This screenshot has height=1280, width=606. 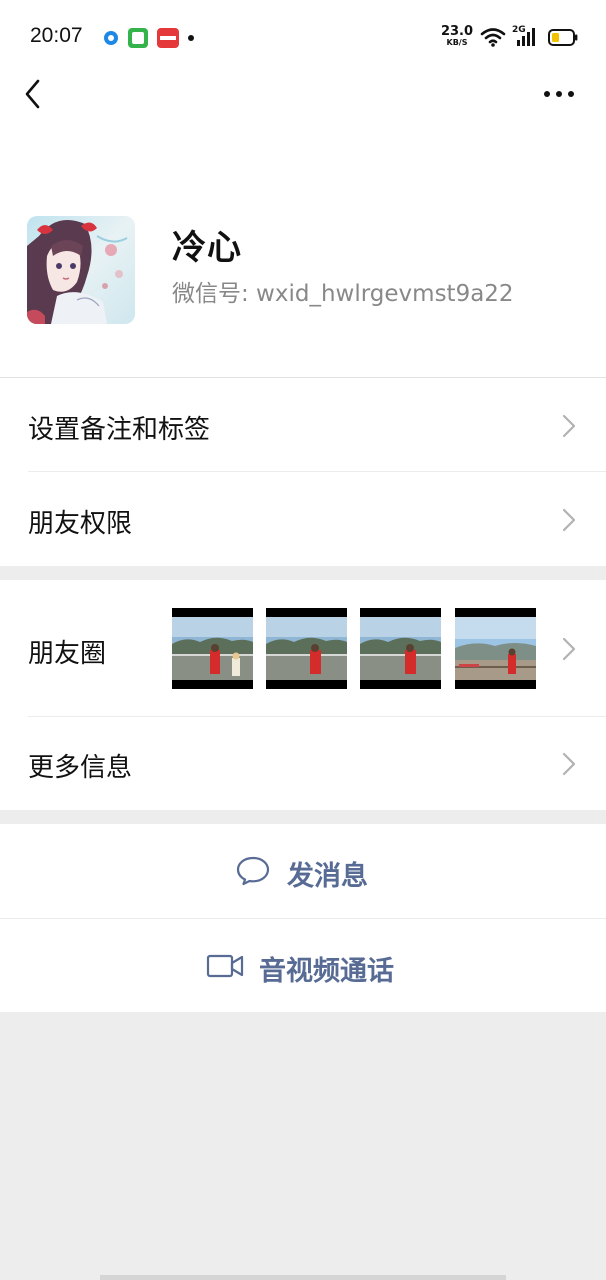 I want to click on contact-settings-group: 设置备注和标签 朋友权限, so click(x=303, y=472).